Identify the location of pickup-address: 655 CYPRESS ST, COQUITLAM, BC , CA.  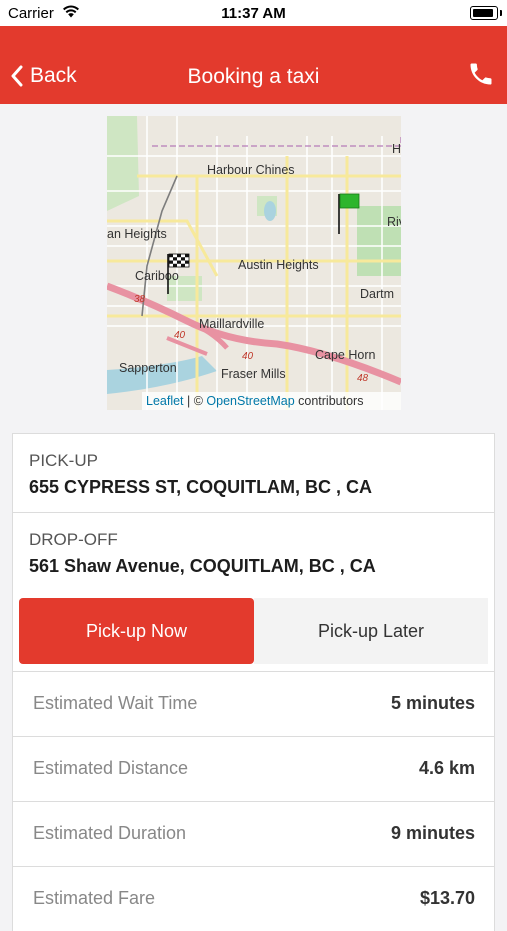
(201, 487).